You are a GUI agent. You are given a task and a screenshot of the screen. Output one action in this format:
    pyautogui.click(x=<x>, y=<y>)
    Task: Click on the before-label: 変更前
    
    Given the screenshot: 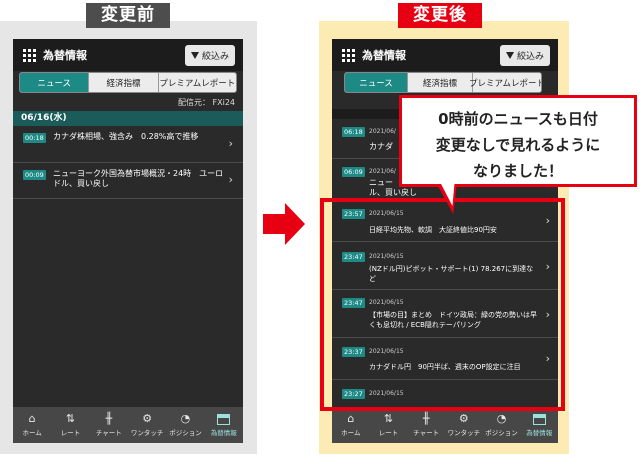 What is the action you would take?
    pyautogui.click(x=128, y=15)
    